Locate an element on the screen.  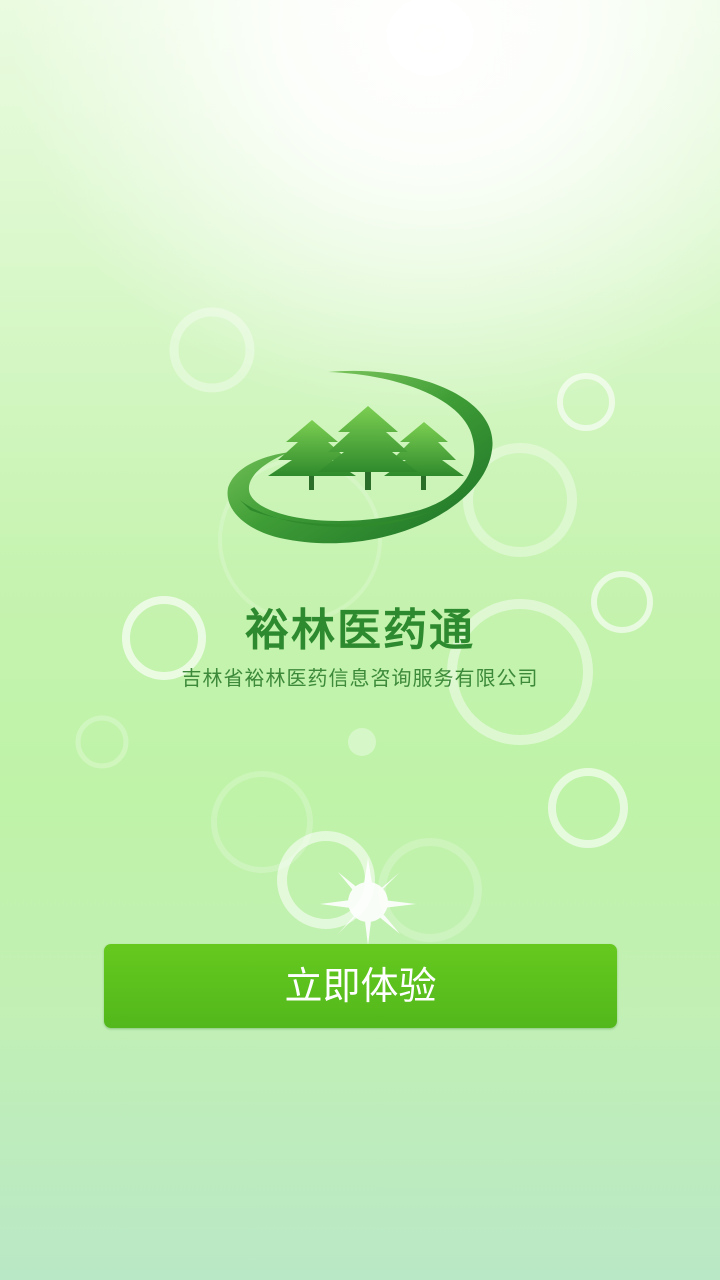
company-name-subtitle: 吉林省裕林医药信息咨询服务有限公司 is located at coordinates (360, 678).